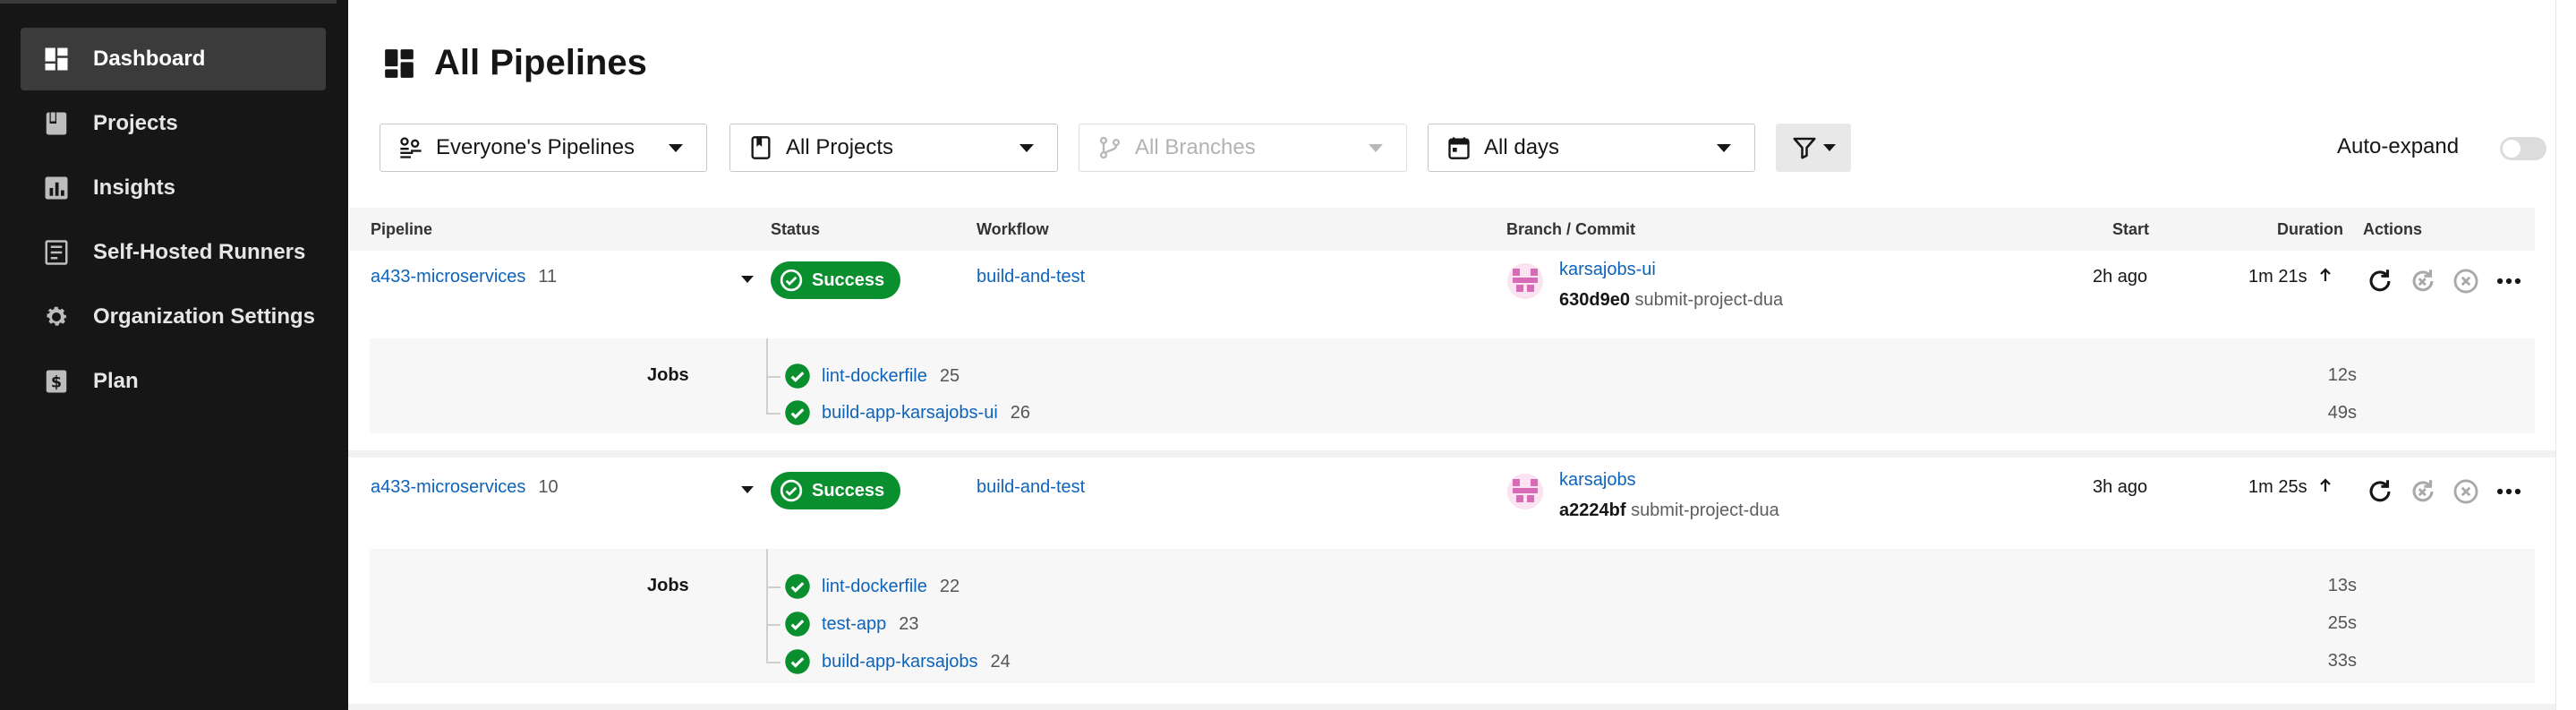 The width and height of the screenshot is (2576, 710). Describe the element at coordinates (1462, 454) in the screenshot. I see `row-separator` at that location.